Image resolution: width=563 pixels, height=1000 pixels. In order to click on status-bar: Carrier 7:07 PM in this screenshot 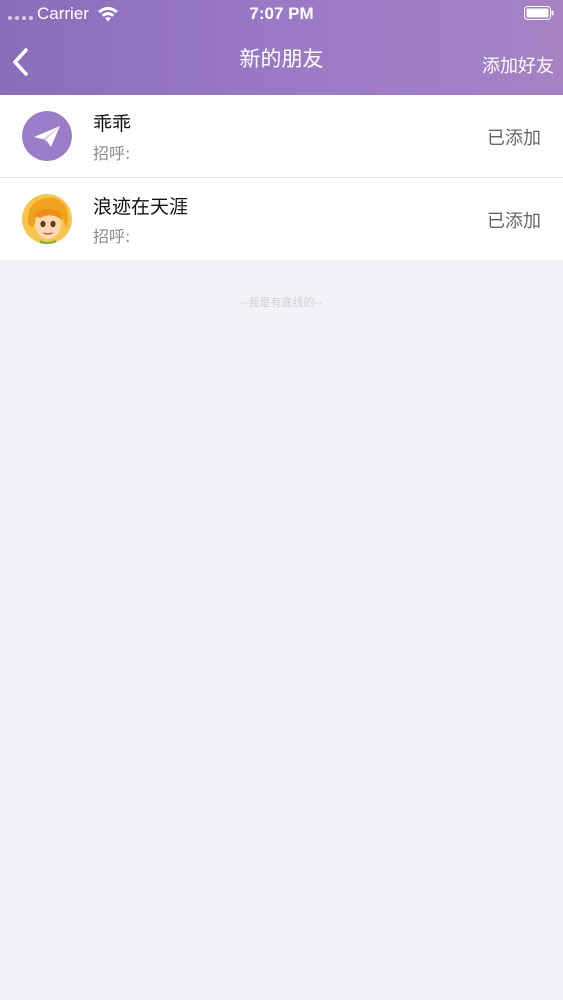, I will do `click(281, 14)`.